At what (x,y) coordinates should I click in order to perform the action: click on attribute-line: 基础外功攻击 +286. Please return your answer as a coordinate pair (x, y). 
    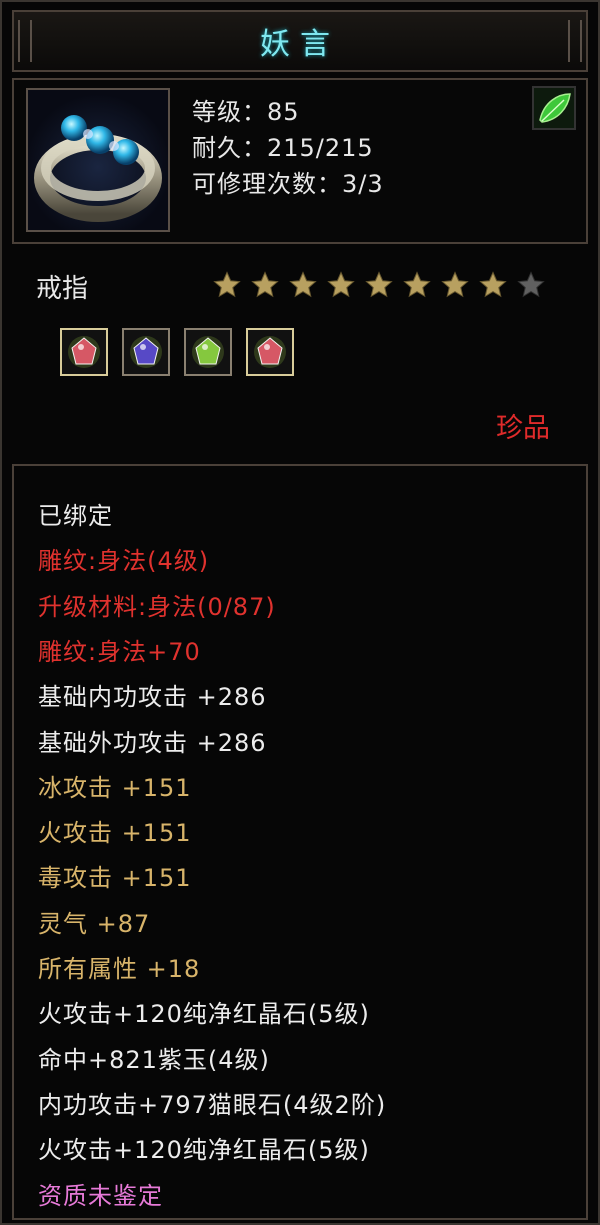
    Looking at the image, I should click on (152, 742).